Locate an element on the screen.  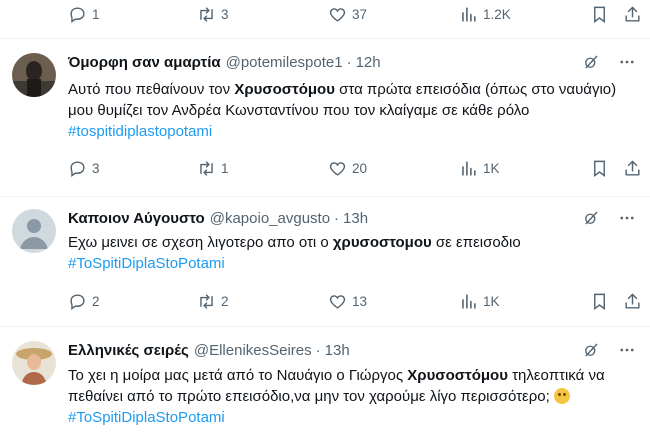
like-count: 37 is located at coordinates (360, 14).